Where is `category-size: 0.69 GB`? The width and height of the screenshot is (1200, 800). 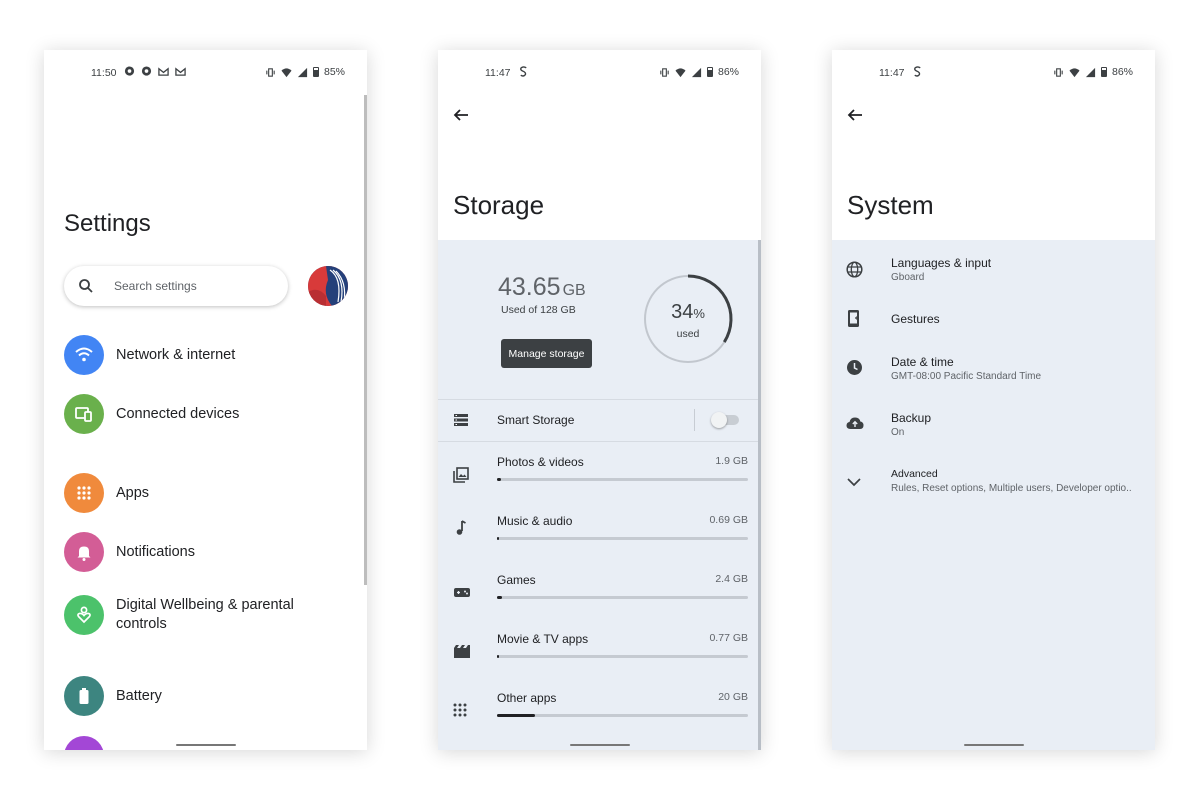
category-size: 0.69 GB is located at coordinates (728, 520).